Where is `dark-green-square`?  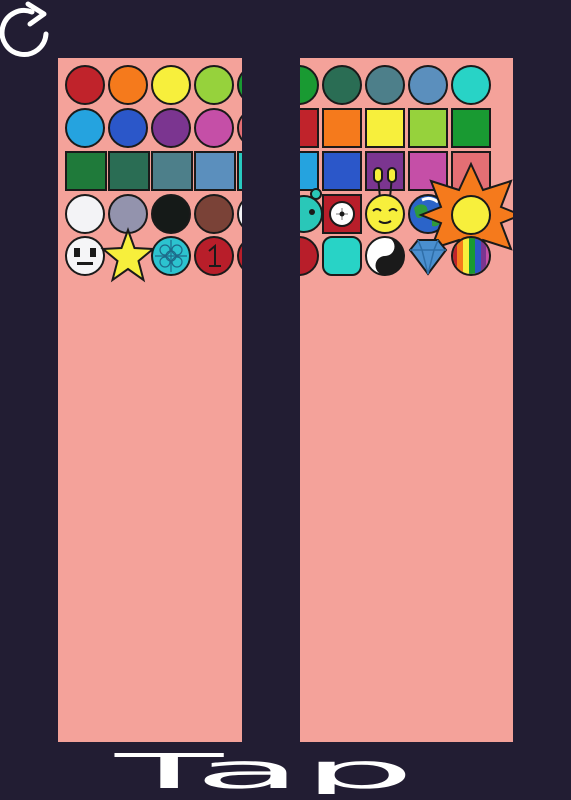 dark-green-square is located at coordinates (86, 171).